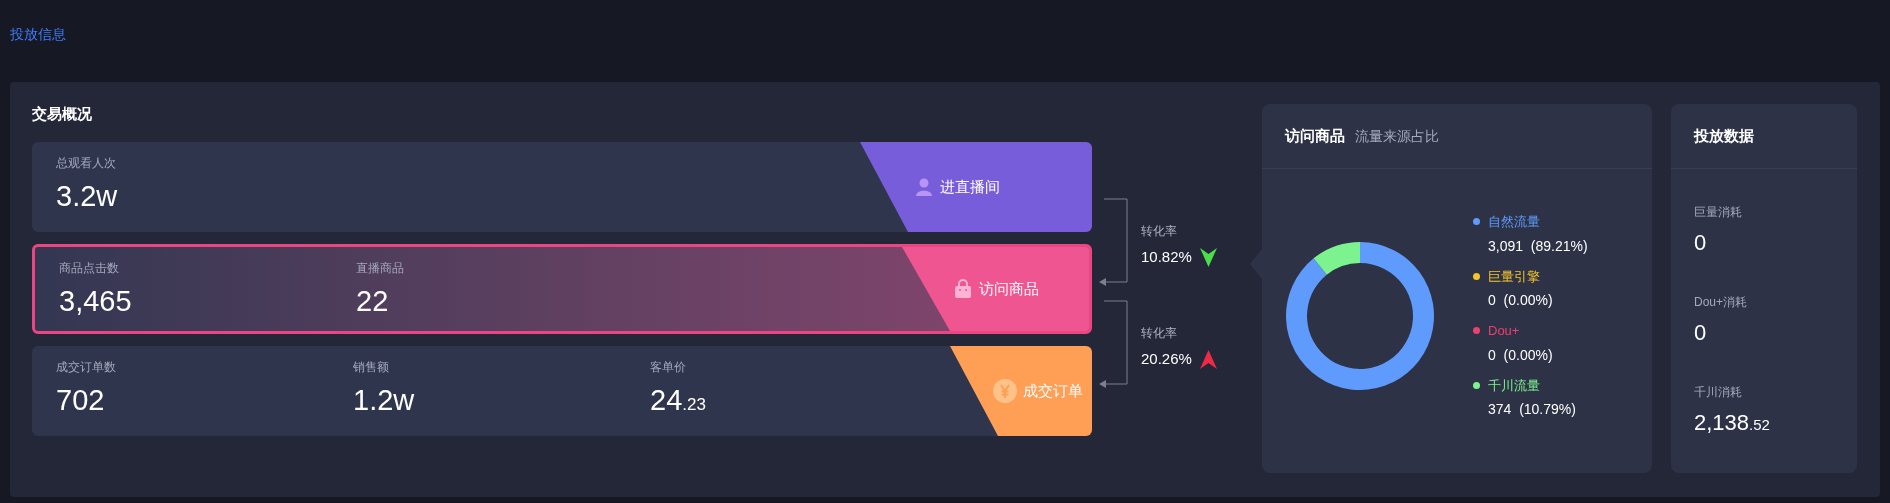 Image resolution: width=1890 pixels, height=503 pixels. What do you see at coordinates (1718, 212) in the screenshot?
I see `stat-label: 巨量消耗` at bounding box center [1718, 212].